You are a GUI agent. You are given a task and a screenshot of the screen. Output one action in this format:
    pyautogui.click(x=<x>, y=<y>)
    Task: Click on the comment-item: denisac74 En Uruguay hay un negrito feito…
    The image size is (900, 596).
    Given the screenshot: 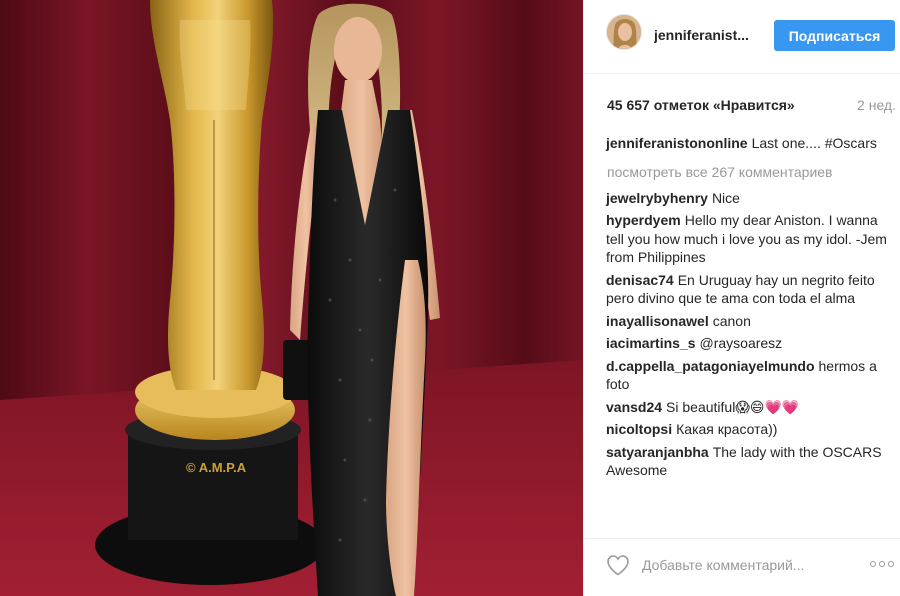 What is the action you would take?
    pyautogui.click(x=748, y=289)
    